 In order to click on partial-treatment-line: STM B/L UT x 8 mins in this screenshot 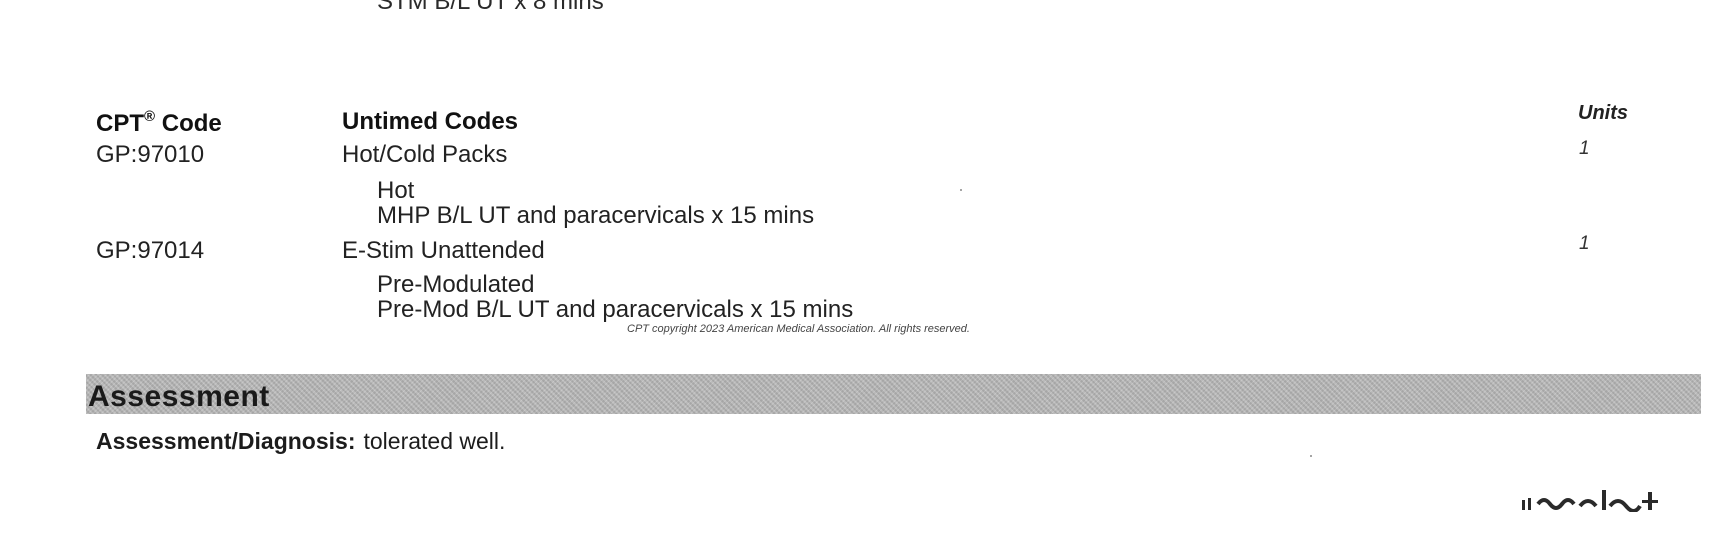, I will do `click(490, 7)`.